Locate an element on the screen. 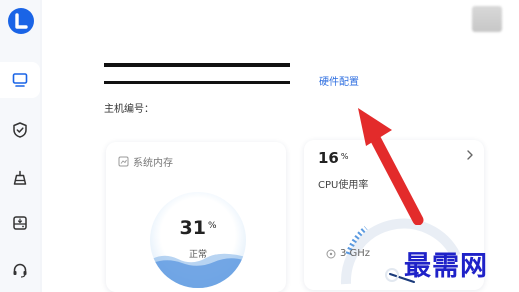  cpu-frequency-text: 3 GHz is located at coordinates (355, 253).